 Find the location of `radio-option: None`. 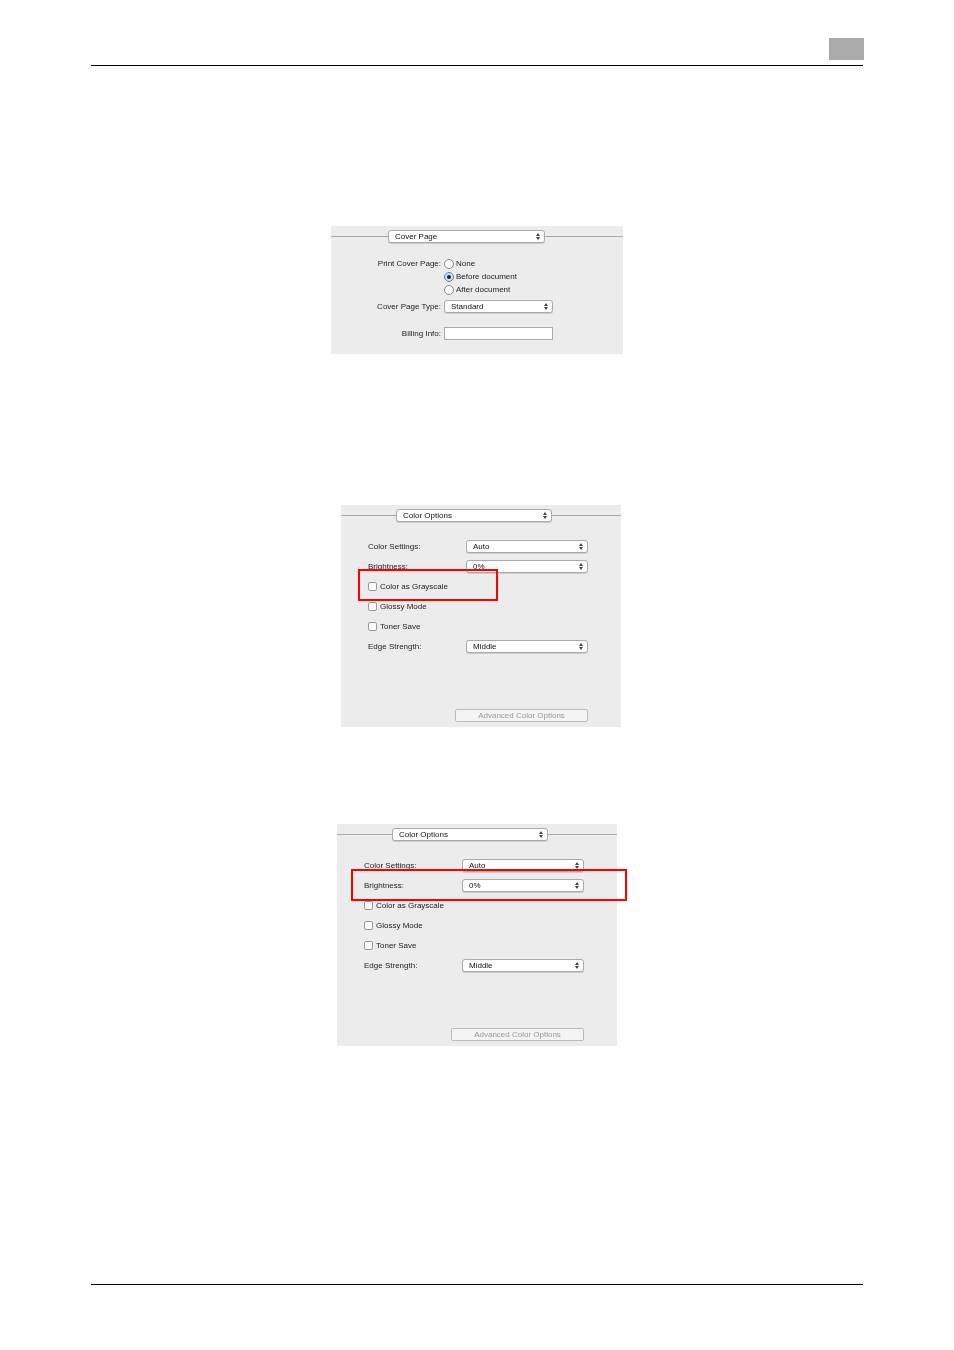

radio-option: None is located at coordinates (460, 263).